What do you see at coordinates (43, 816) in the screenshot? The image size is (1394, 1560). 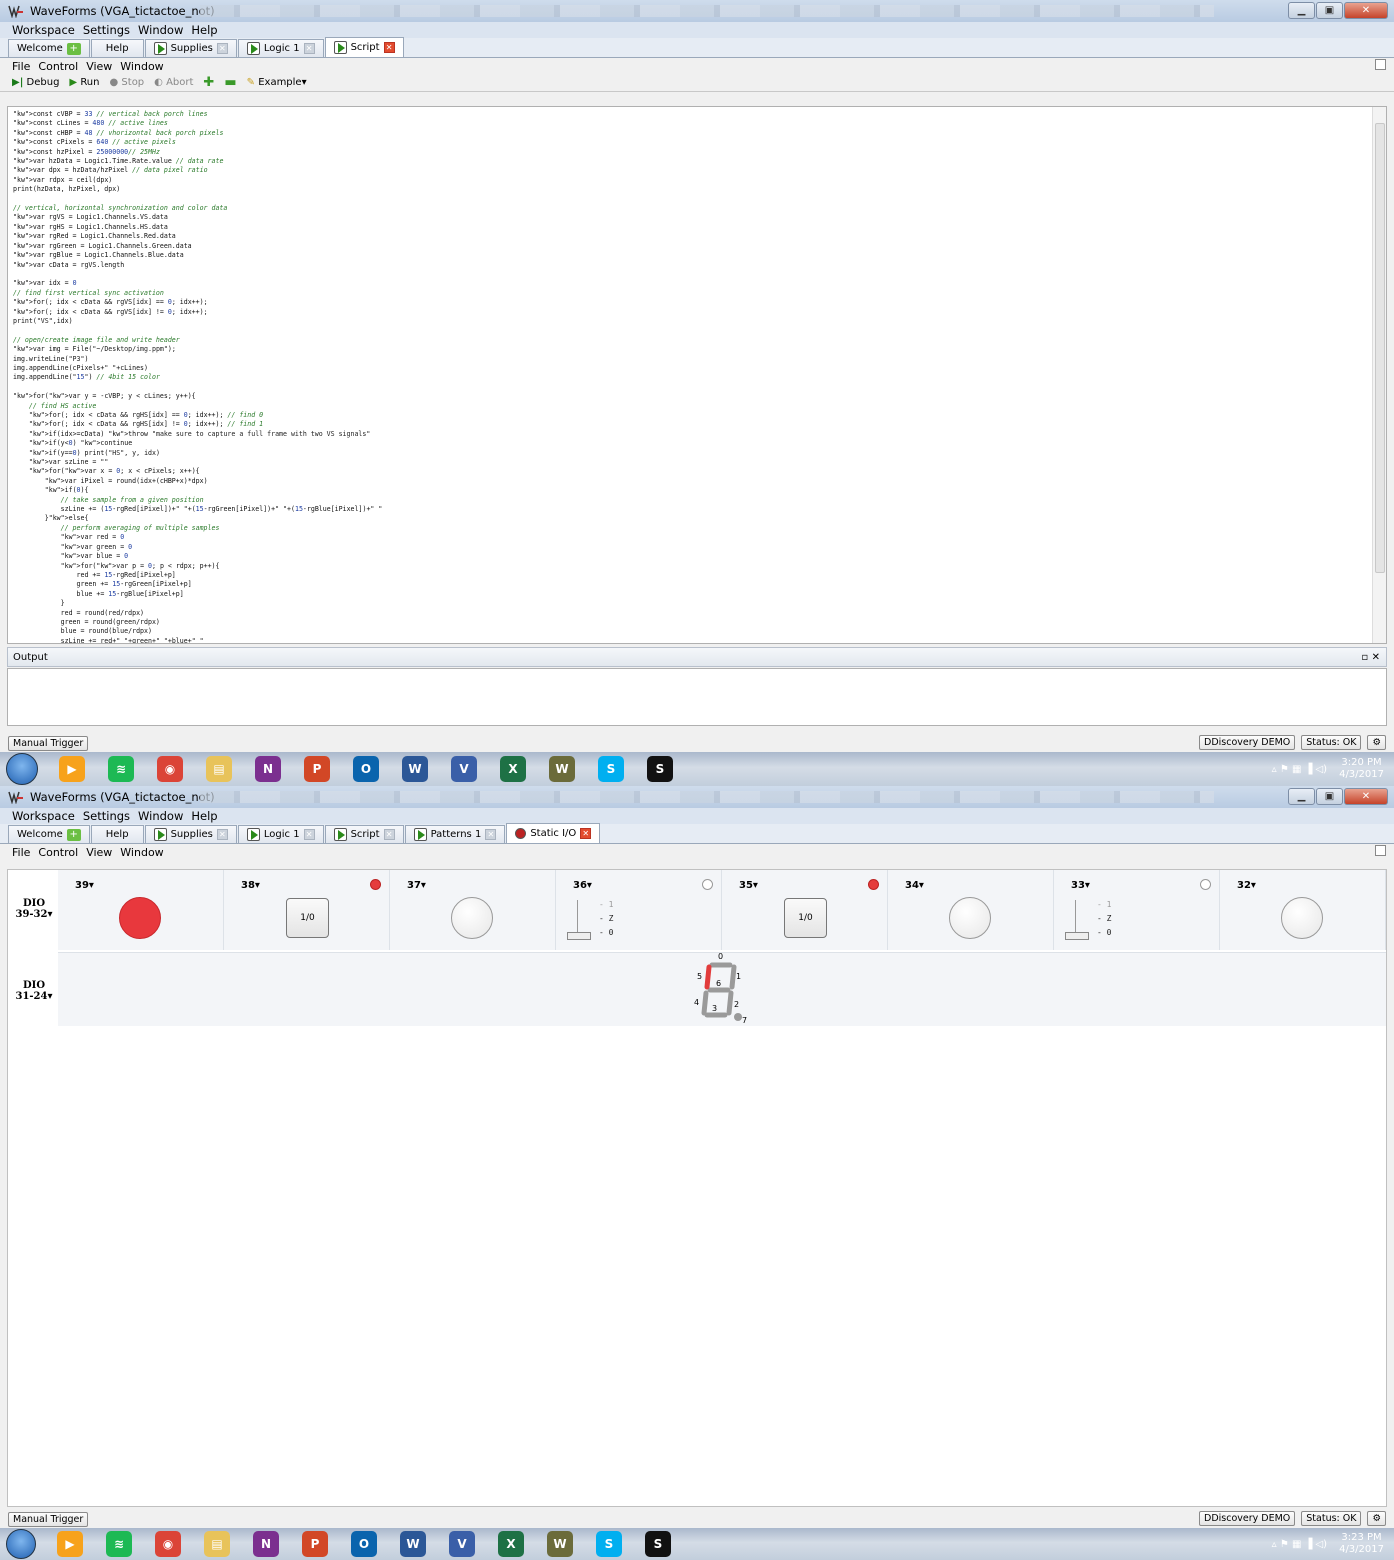 I see `menu-workspace: Workspace` at bounding box center [43, 816].